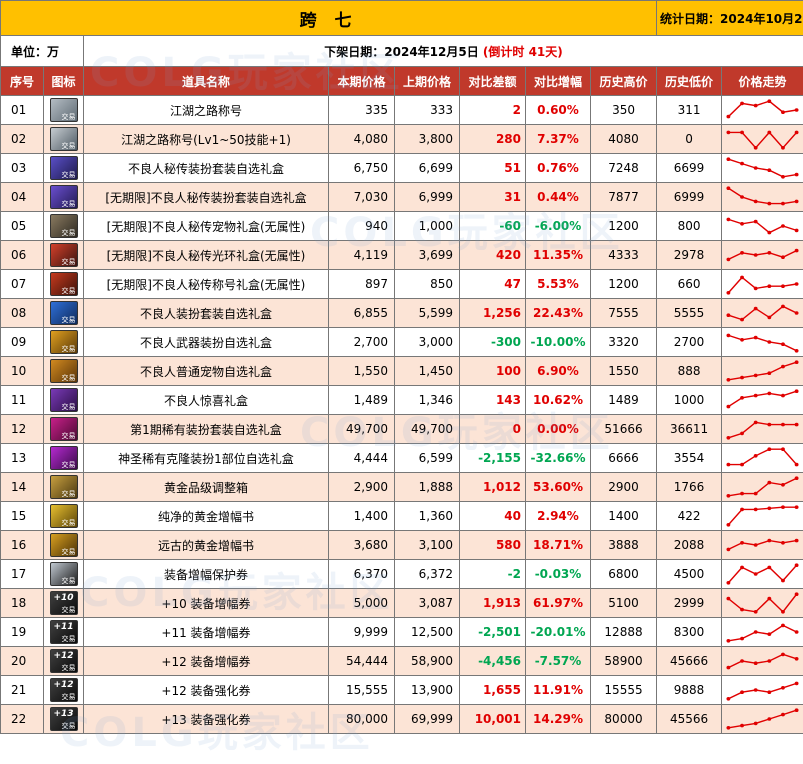 The height and width of the screenshot is (764, 803). Describe the element at coordinates (22, 139) in the screenshot. I see `row-index: 02` at that location.